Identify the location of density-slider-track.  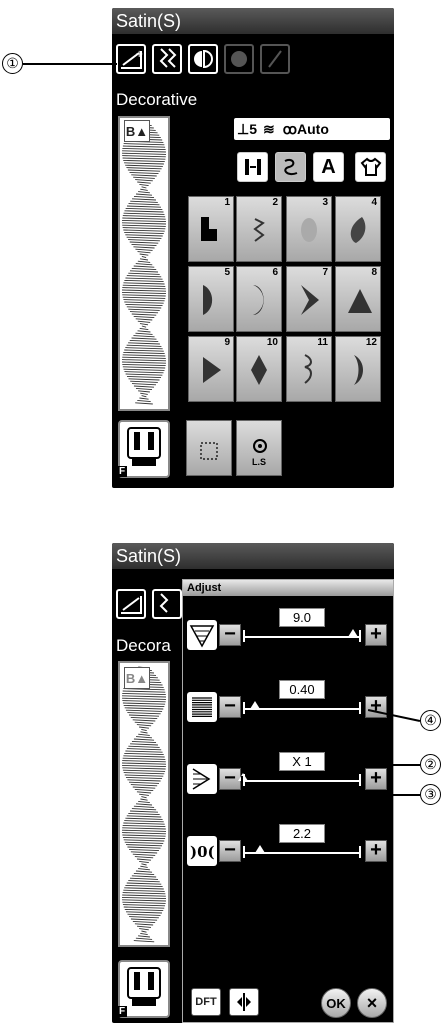
(301, 709).